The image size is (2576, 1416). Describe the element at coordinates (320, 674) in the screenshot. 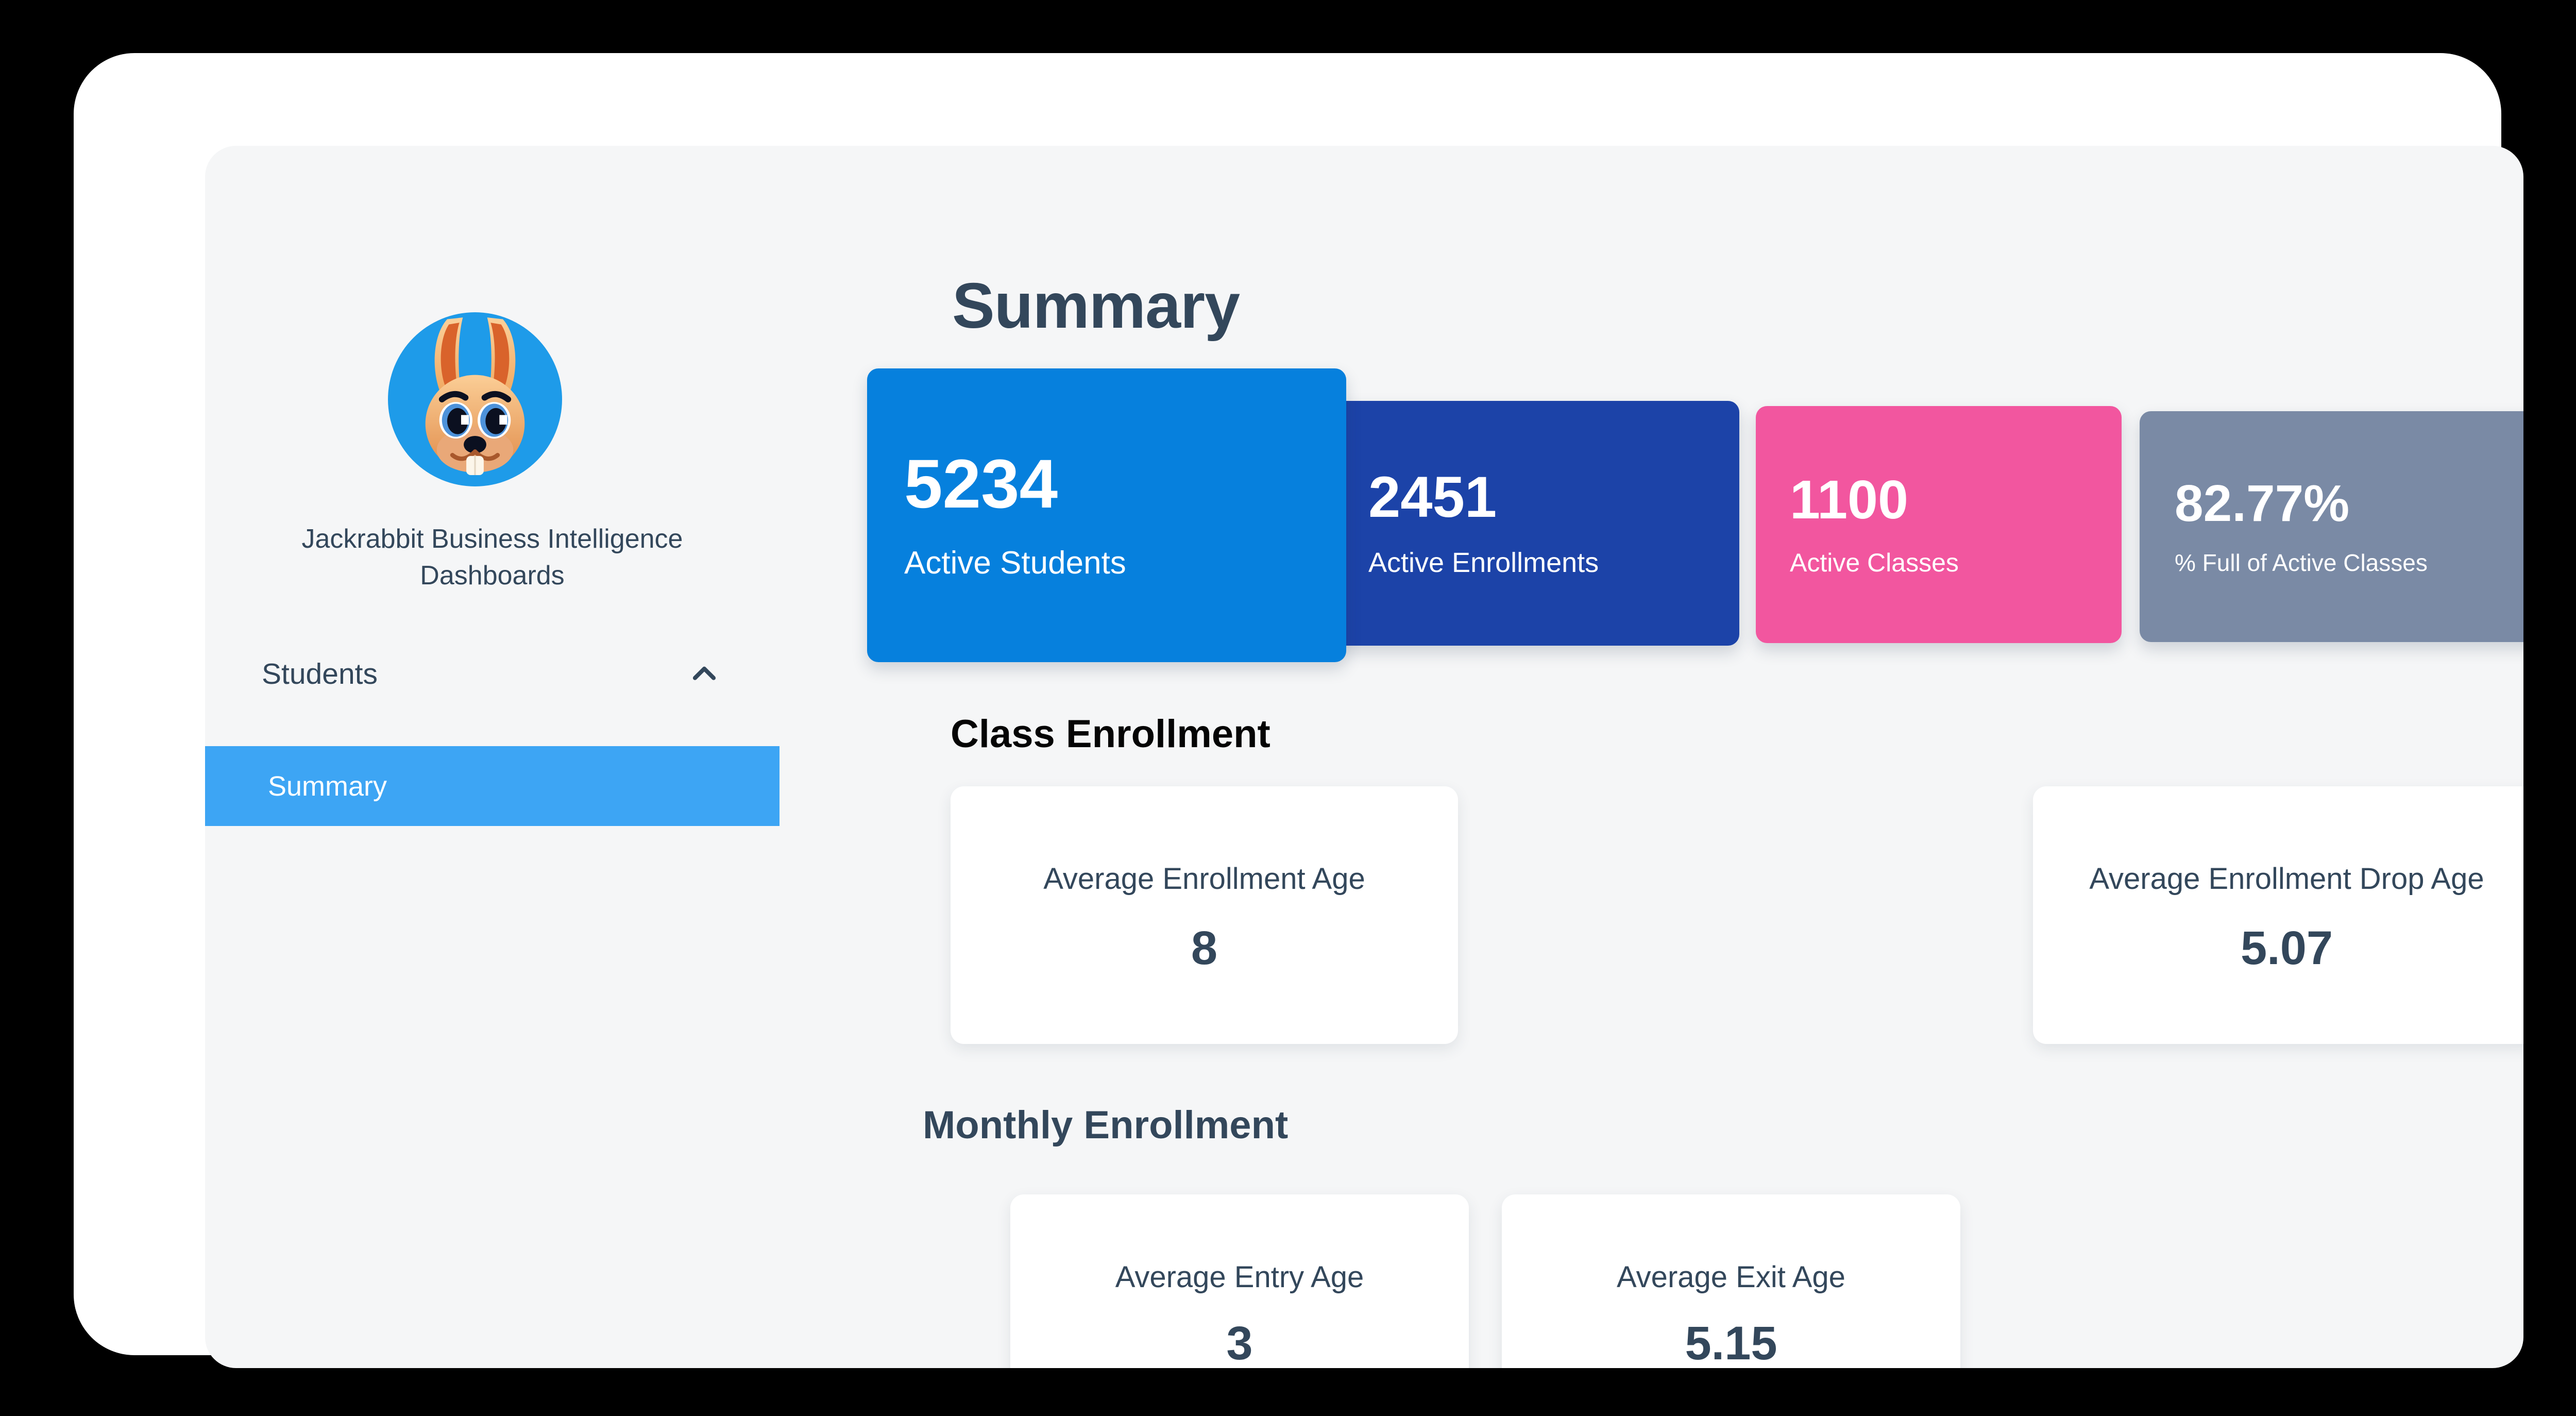

I see `sidebar-group-label: Students` at that location.